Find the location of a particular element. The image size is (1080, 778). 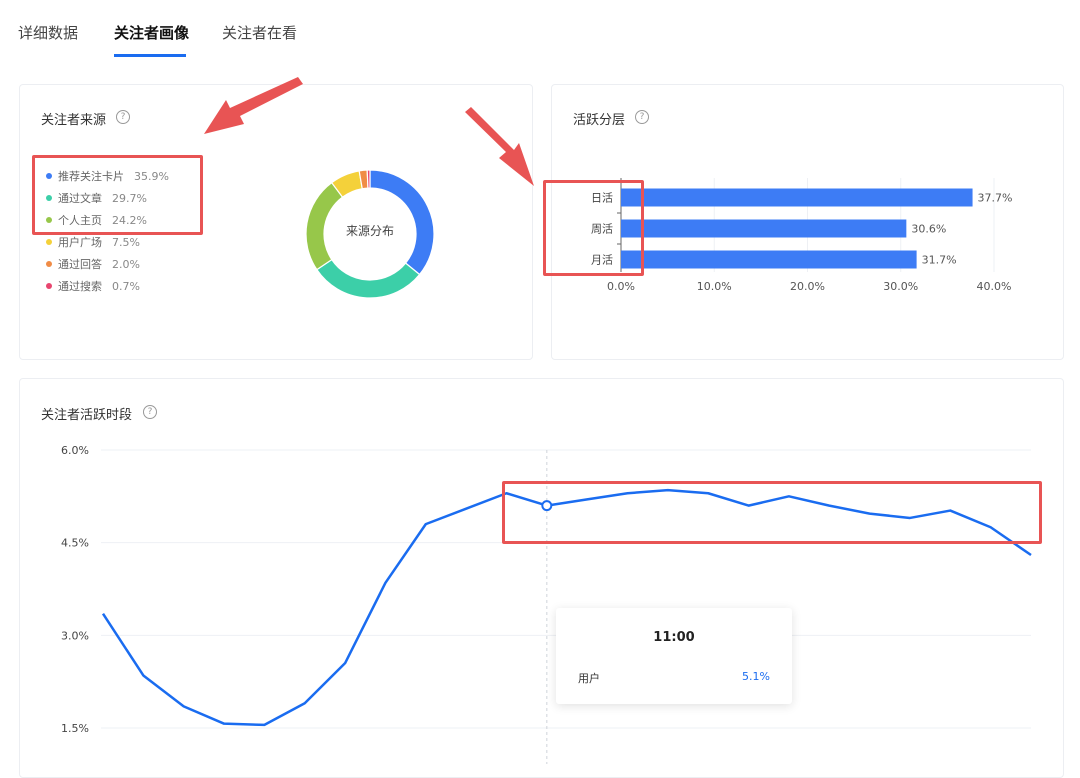

annotation-arrows is located at coordinates (369, 131).